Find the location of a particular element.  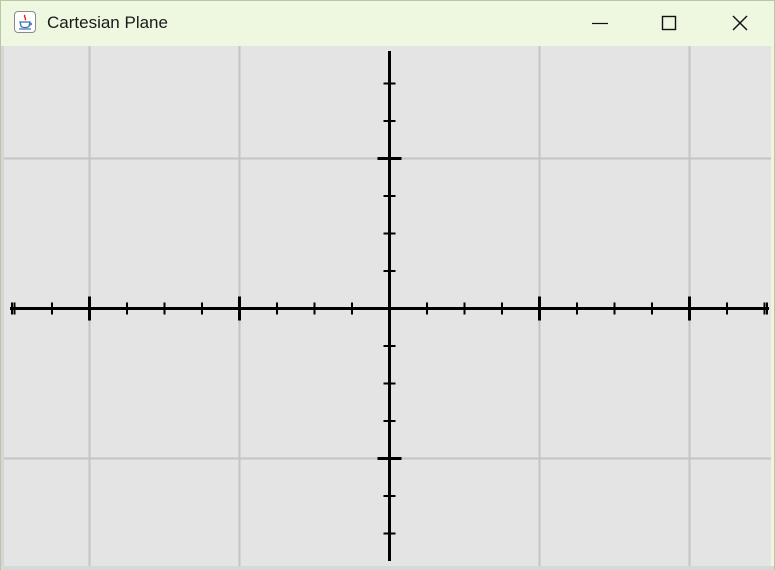

maximize-icon is located at coordinates (669, 23).